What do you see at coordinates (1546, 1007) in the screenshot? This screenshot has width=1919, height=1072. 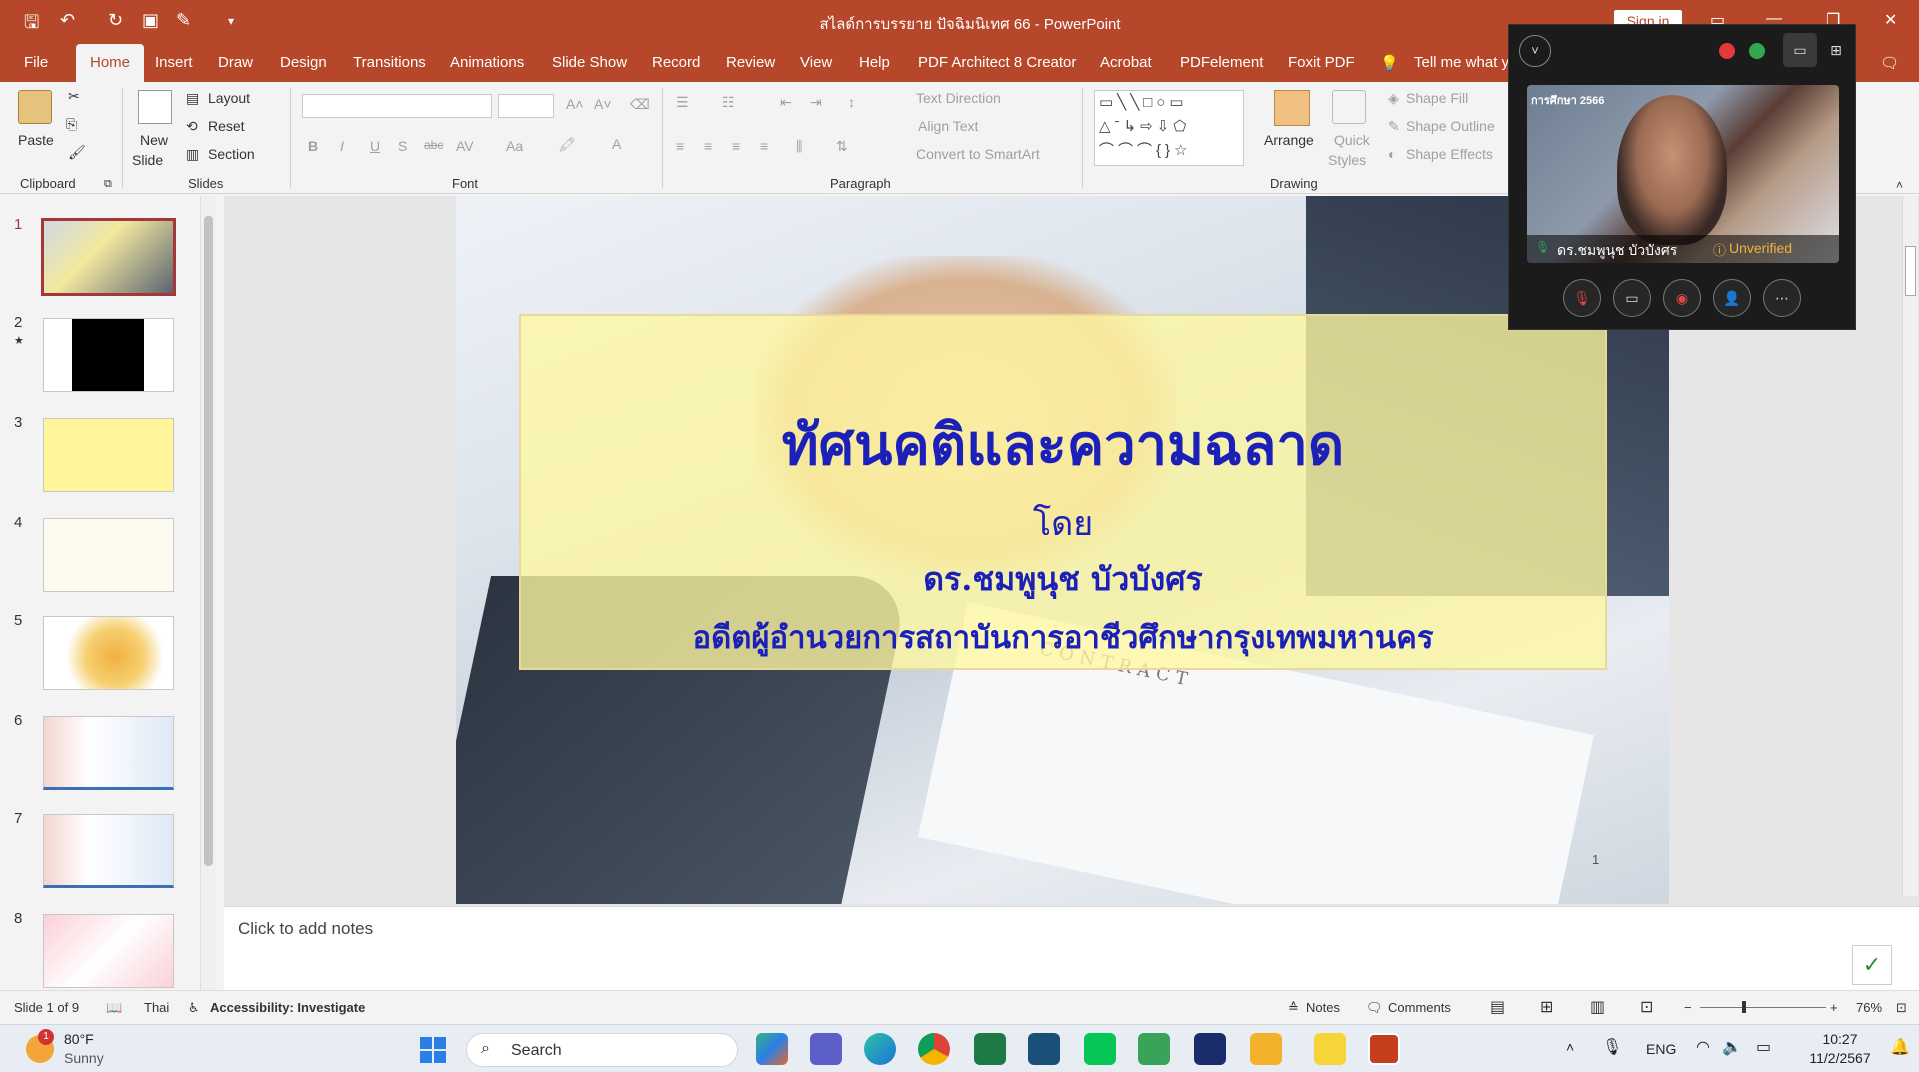 I see `slide-sorter-icon: ⊞` at bounding box center [1546, 1007].